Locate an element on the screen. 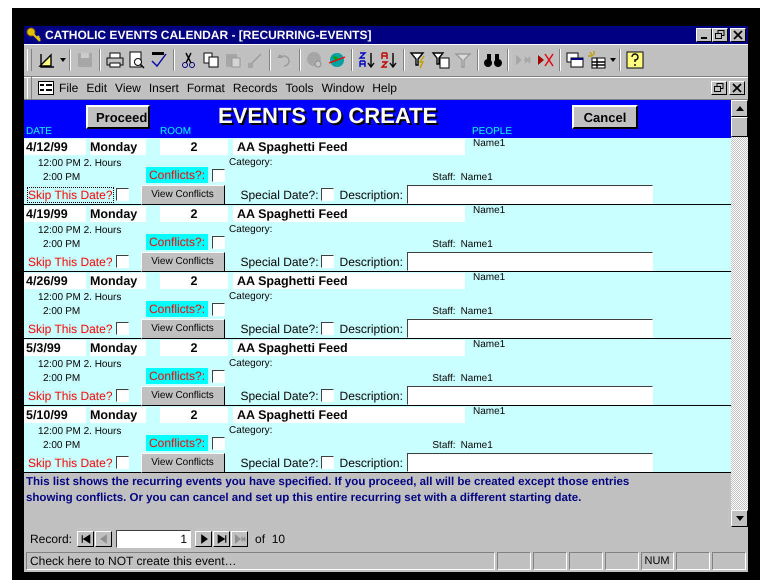 Image resolution: width=760 pixels, height=588 pixels. menu-item: Insert is located at coordinates (164, 88).